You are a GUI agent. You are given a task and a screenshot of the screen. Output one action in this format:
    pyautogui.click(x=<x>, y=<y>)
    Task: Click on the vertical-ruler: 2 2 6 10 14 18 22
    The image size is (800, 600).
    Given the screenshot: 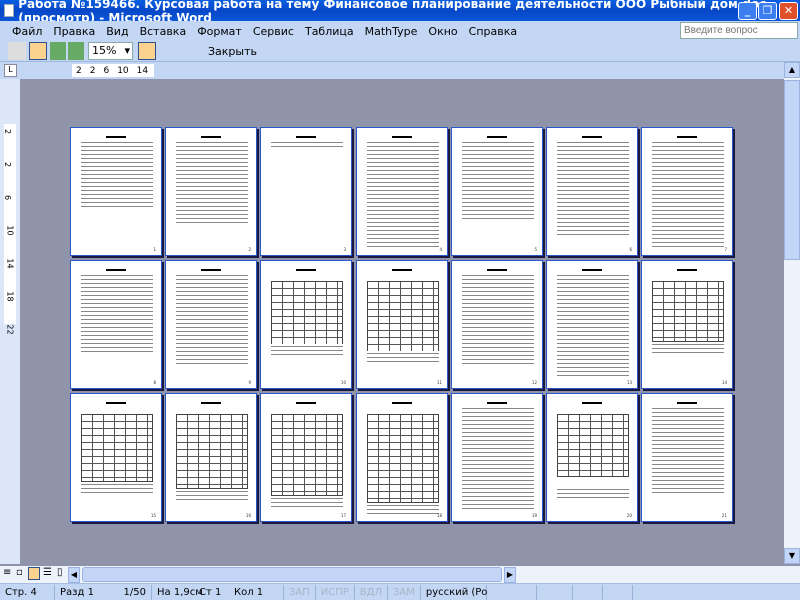 What is the action you would take?
    pyautogui.click(x=10, y=321)
    